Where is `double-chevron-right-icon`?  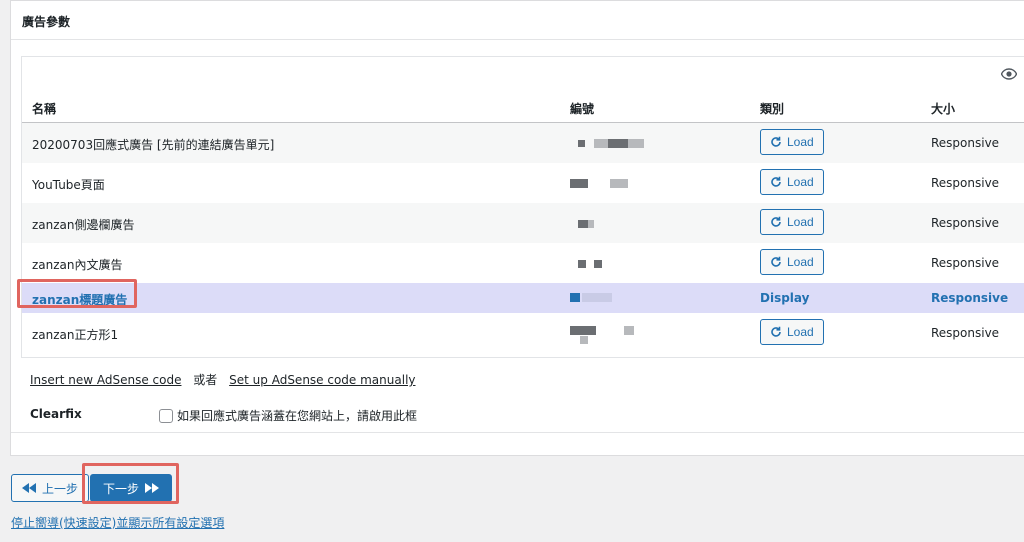 double-chevron-right-icon is located at coordinates (152, 488).